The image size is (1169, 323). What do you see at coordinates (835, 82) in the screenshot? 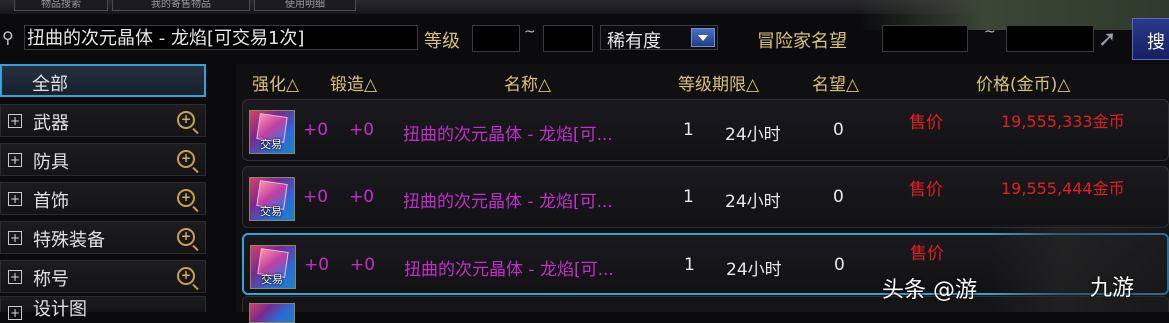
I see `column-header-fame: 名望△` at bounding box center [835, 82].